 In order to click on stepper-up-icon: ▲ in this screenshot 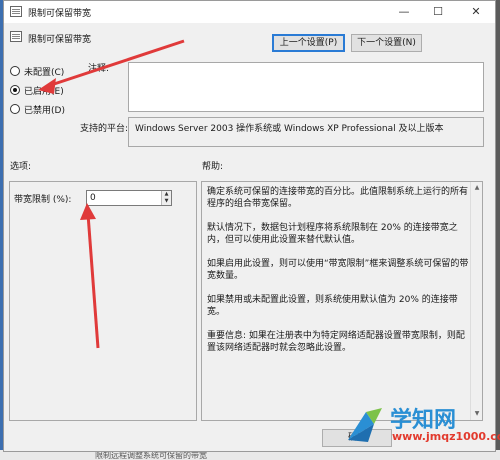, I will do `click(166, 194)`.